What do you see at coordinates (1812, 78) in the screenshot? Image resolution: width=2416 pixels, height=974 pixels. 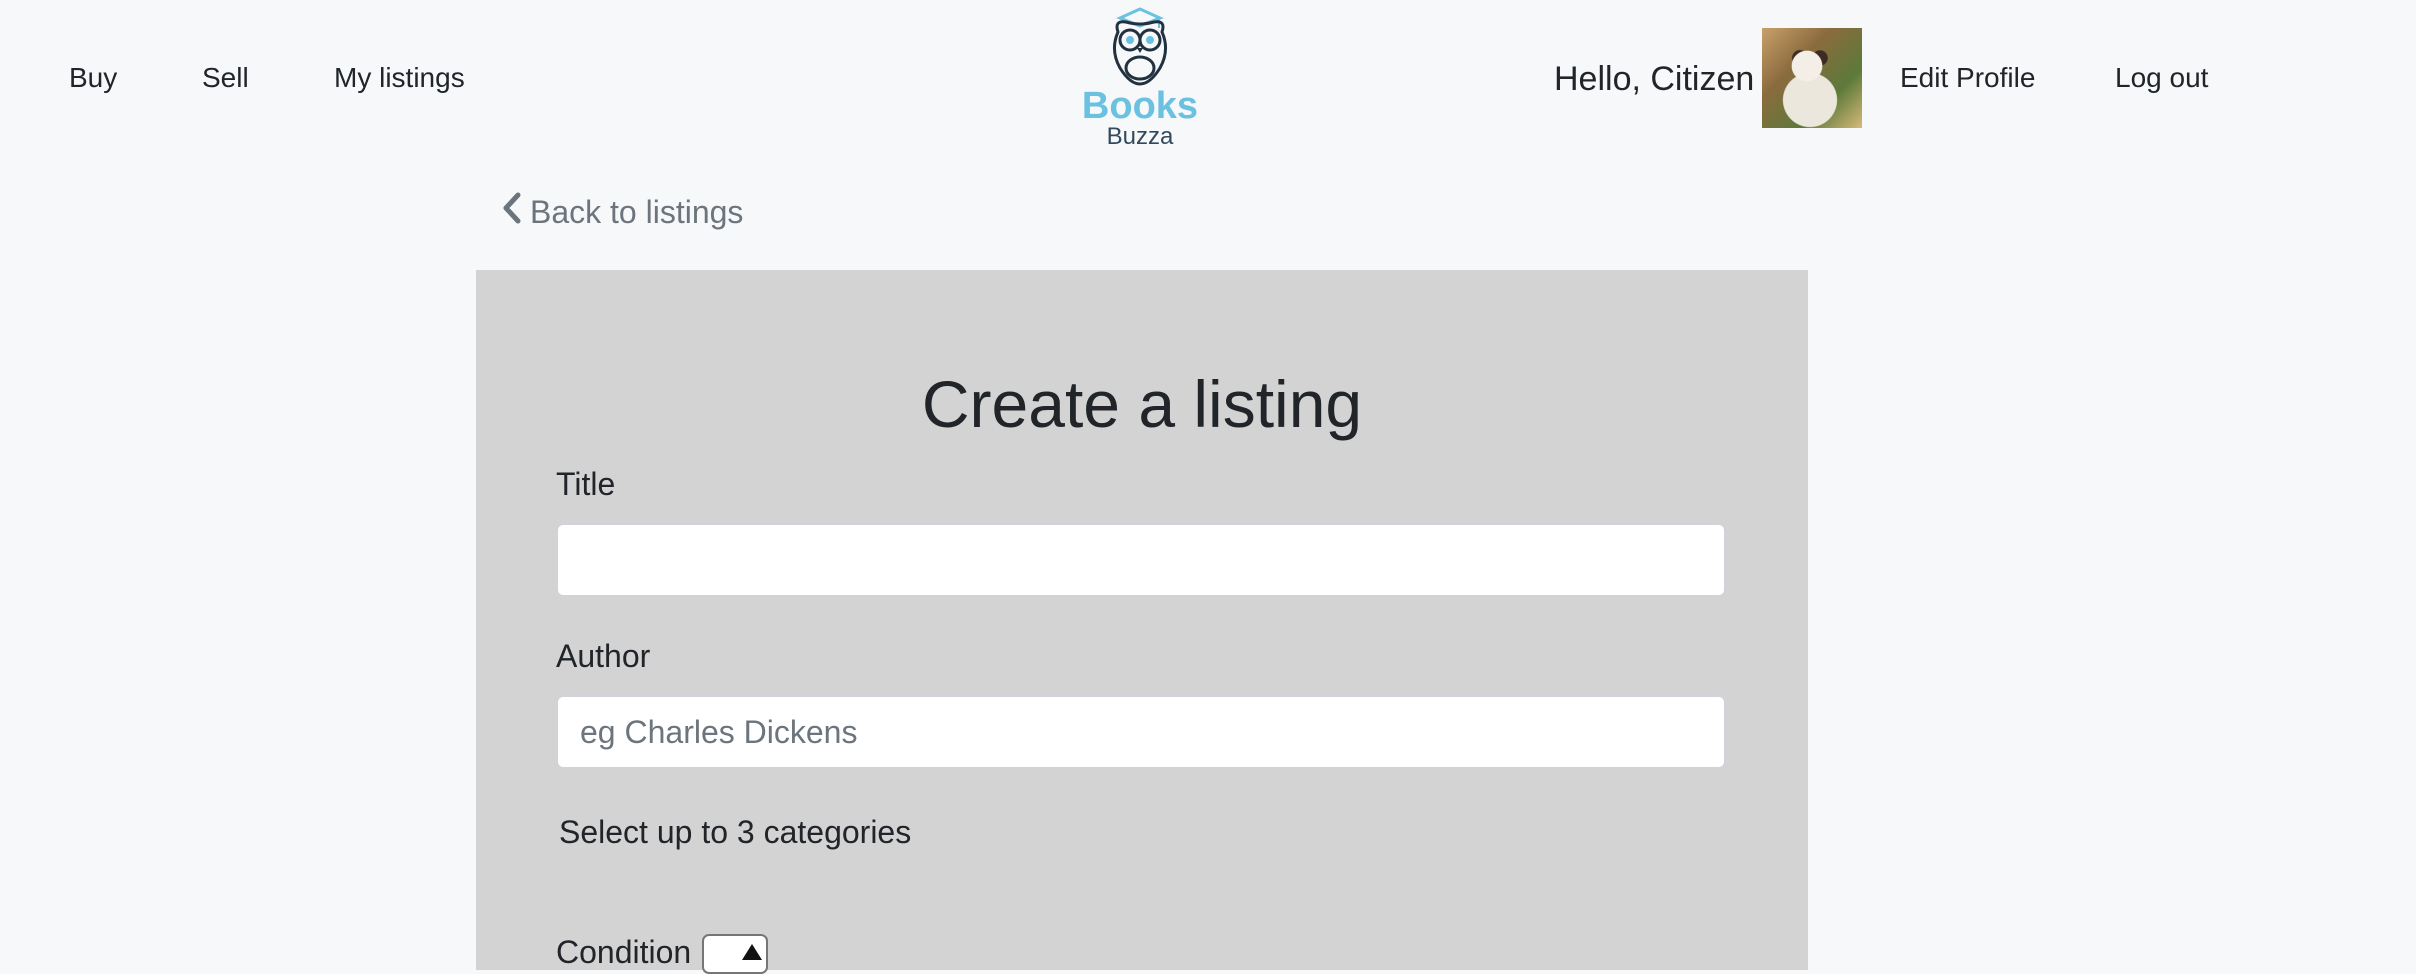 I see `avatar` at bounding box center [1812, 78].